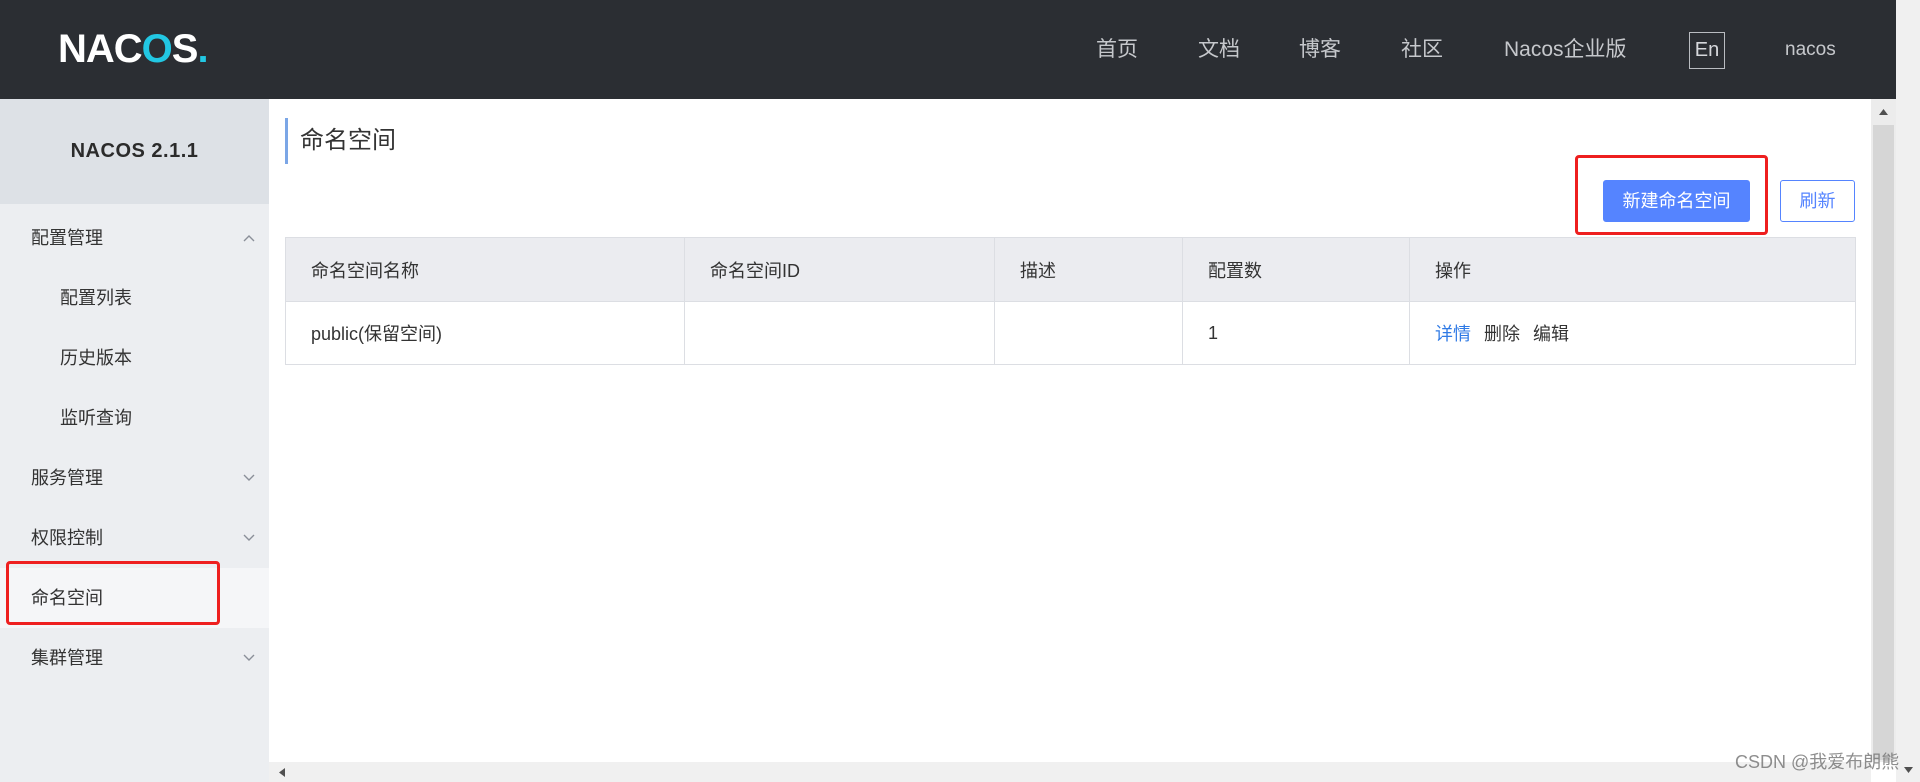 This screenshot has width=1920, height=782. I want to click on cell-config-count: 1, so click(1296, 333).